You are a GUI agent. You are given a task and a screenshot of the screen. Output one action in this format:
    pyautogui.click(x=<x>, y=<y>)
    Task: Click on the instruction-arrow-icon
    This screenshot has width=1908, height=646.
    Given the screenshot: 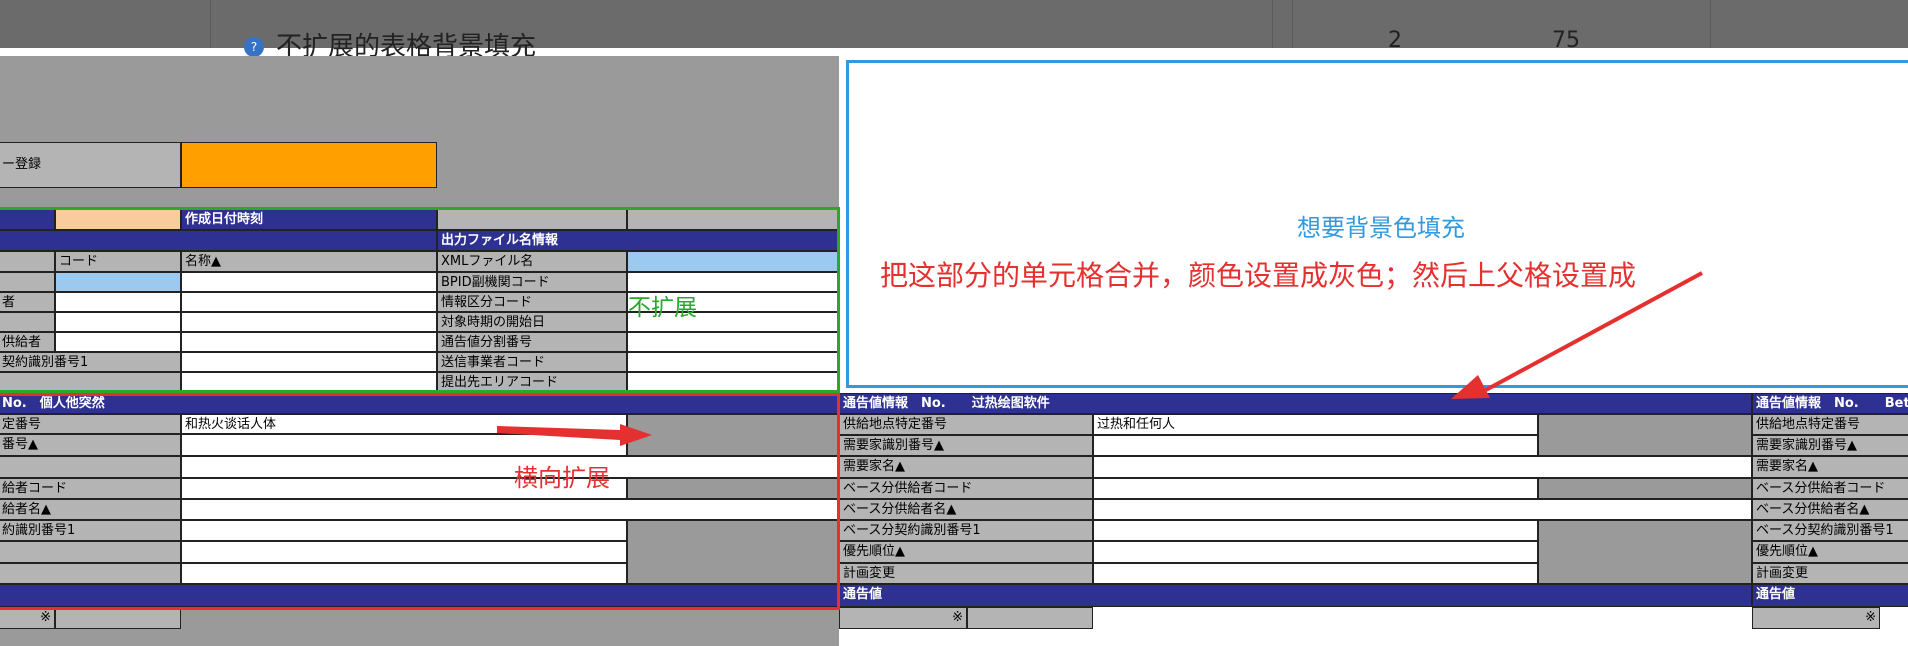 What is the action you would take?
    pyautogui.click(x=1470, y=387)
    